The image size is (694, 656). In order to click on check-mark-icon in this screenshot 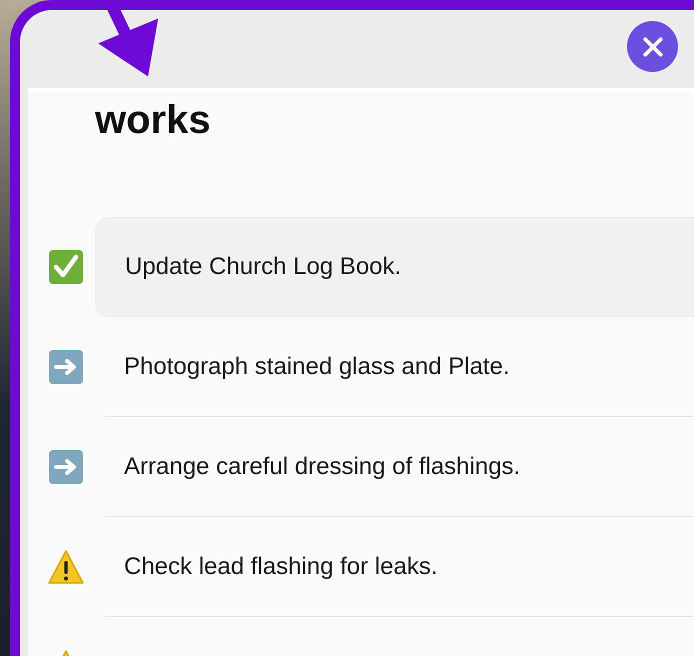, I will do `click(66, 267)`.